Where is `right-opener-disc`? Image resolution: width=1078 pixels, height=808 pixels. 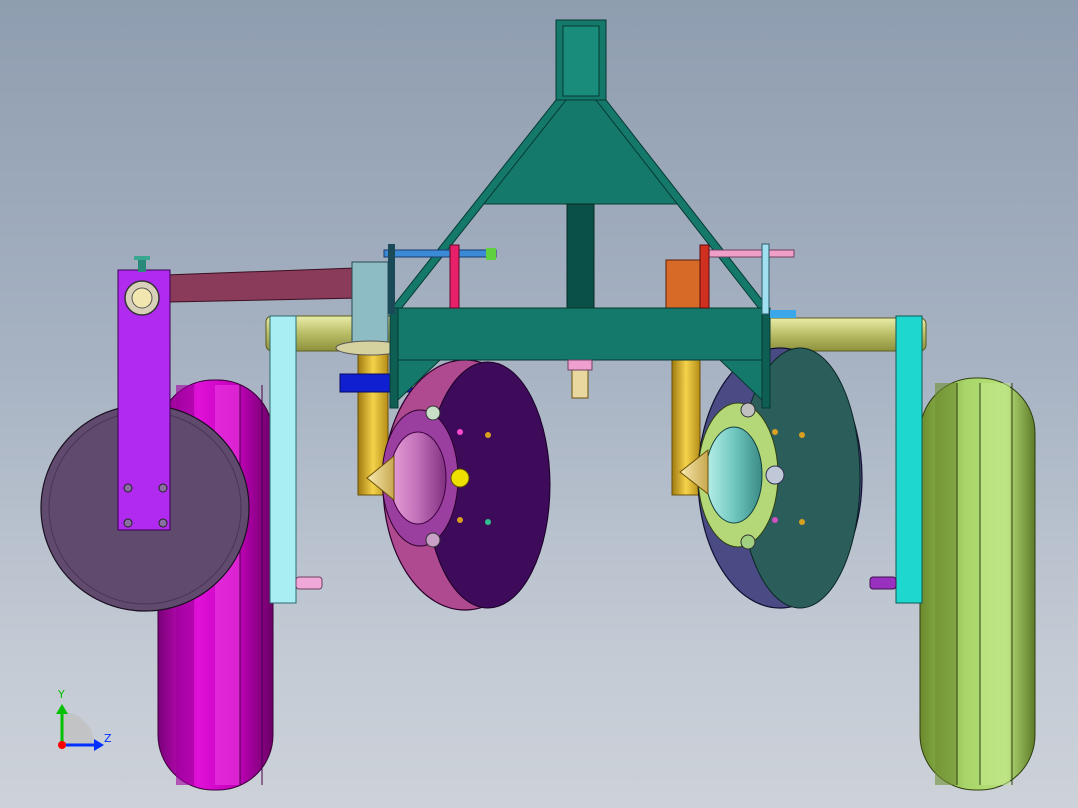 right-opener-disc is located at coordinates (771, 478).